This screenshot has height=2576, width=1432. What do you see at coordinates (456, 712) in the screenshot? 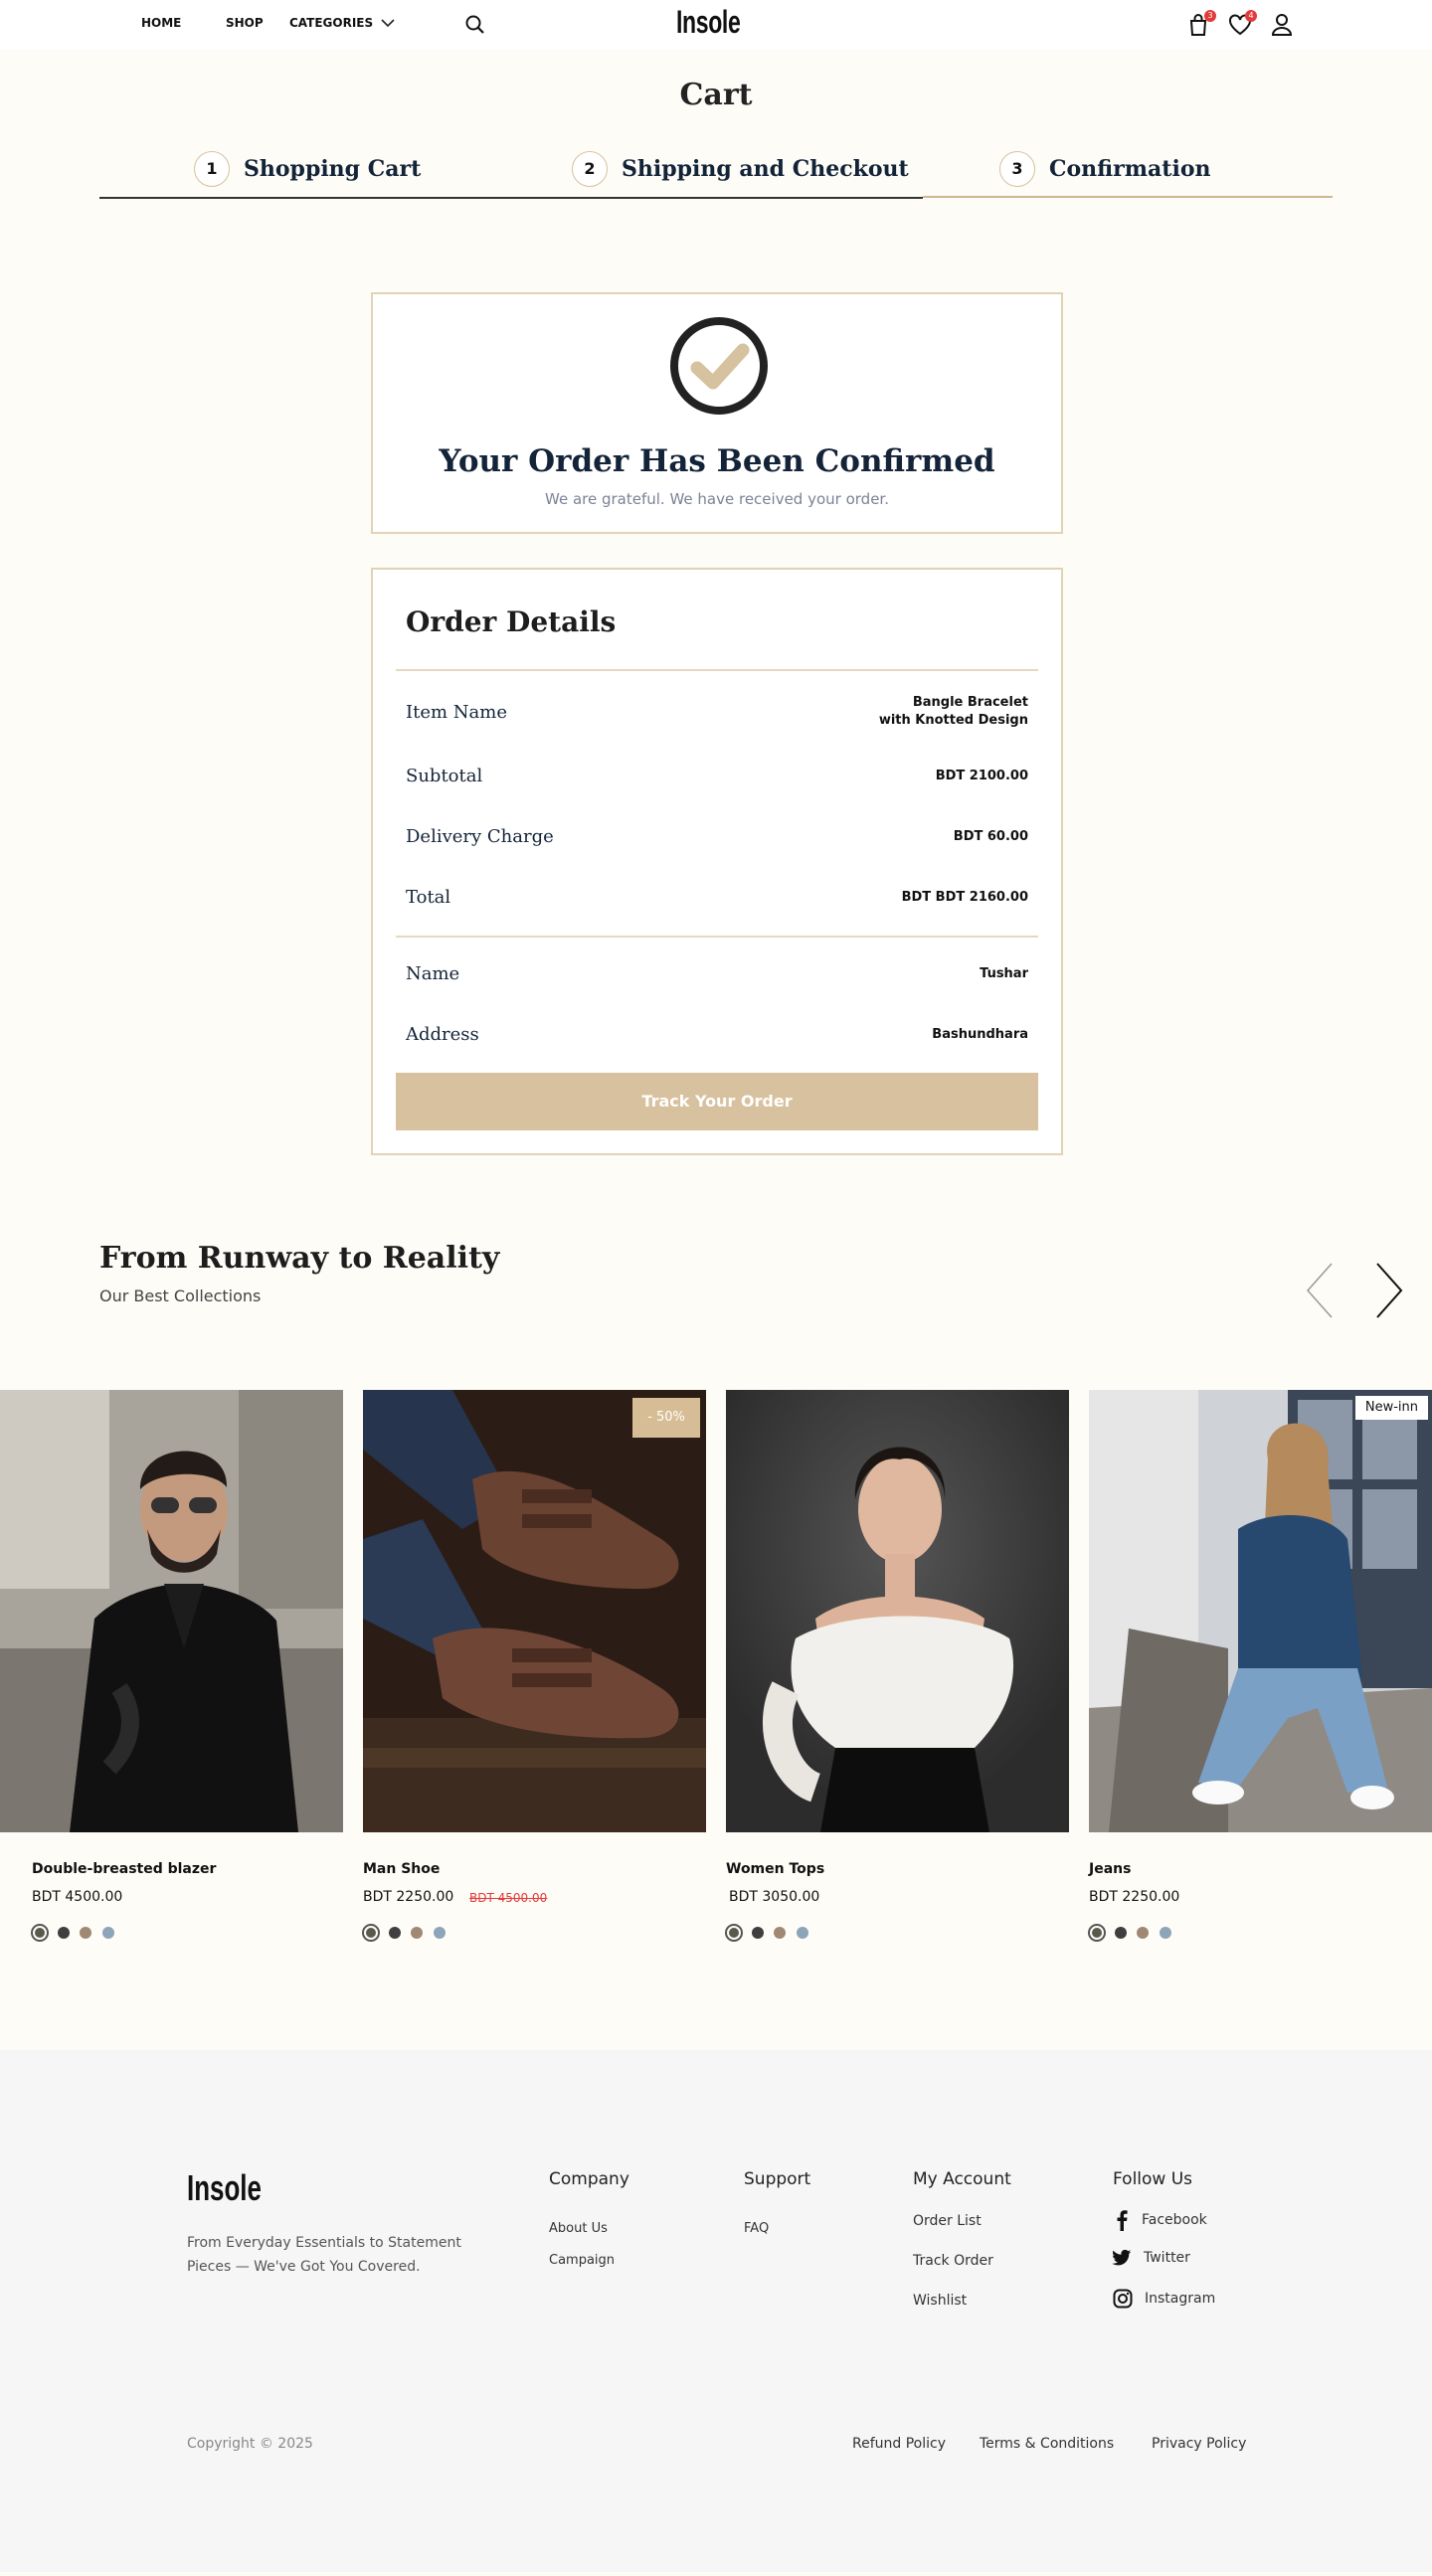
I see `item-name-label: Item Name` at bounding box center [456, 712].